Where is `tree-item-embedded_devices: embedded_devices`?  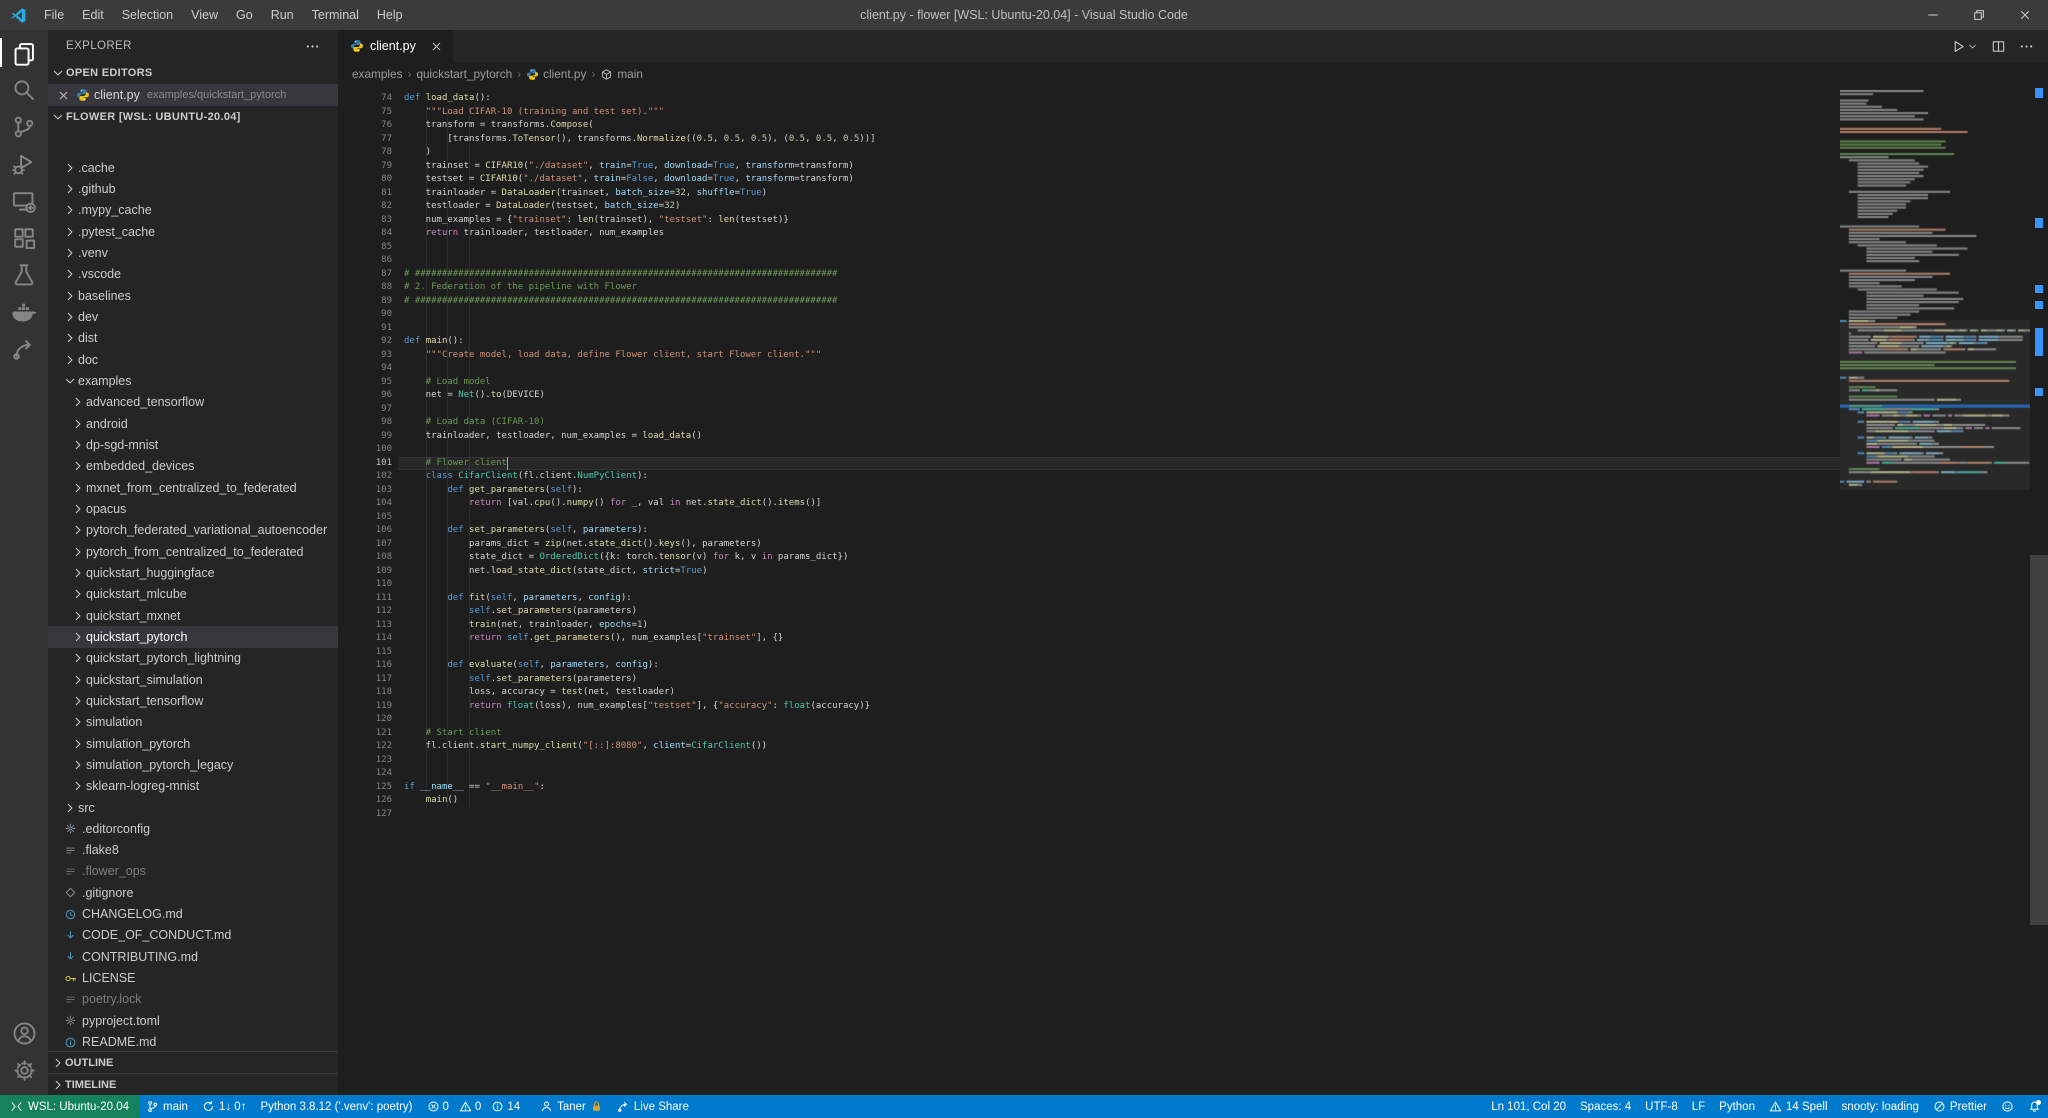 tree-item-embedded_devices: embedded_devices is located at coordinates (193, 466).